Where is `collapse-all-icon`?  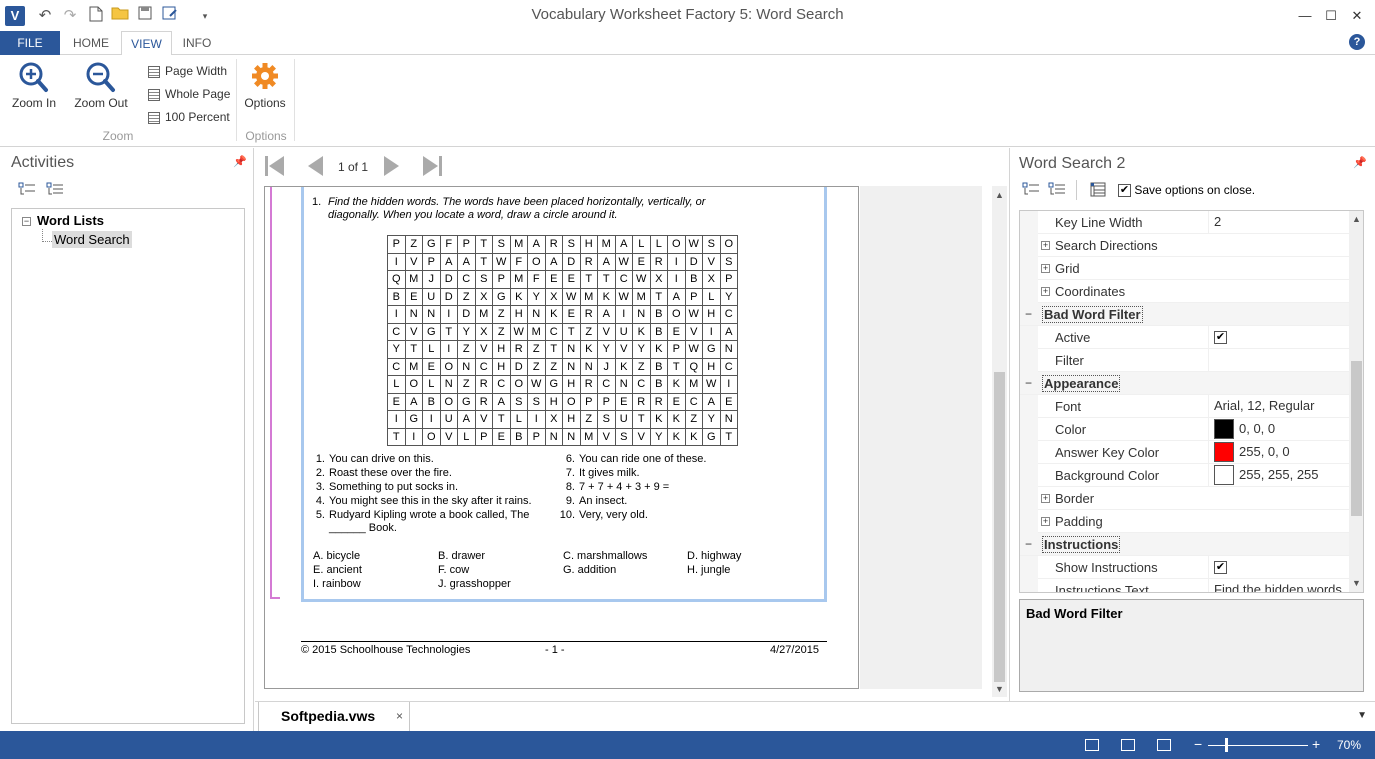
collapse-all-icon is located at coordinates (27, 190).